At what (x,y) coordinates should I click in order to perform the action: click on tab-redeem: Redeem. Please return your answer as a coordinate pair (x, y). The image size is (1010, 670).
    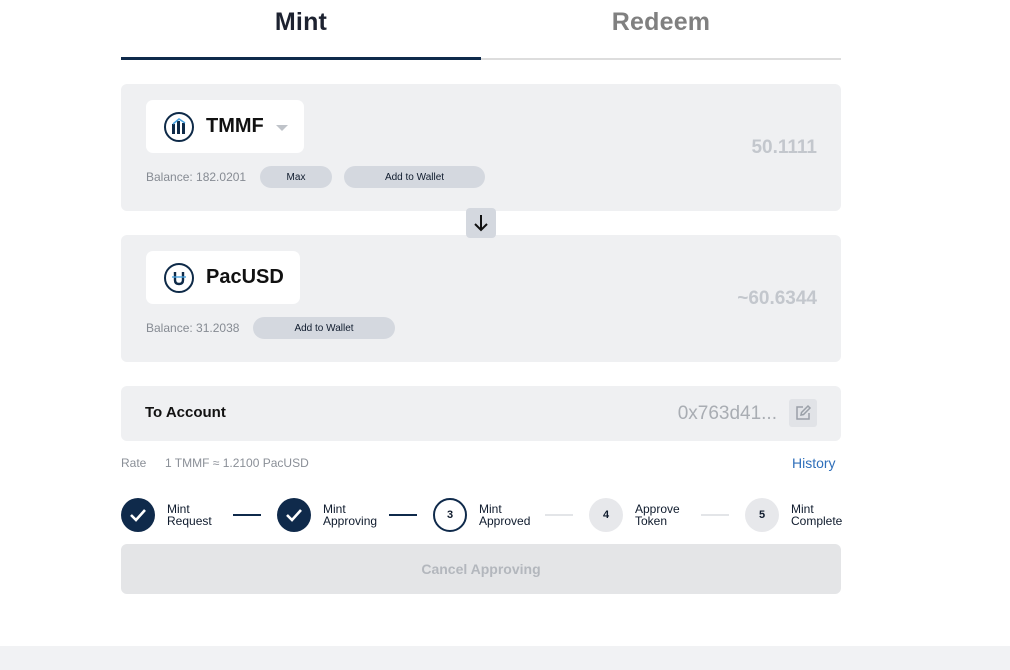
    Looking at the image, I should click on (661, 22).